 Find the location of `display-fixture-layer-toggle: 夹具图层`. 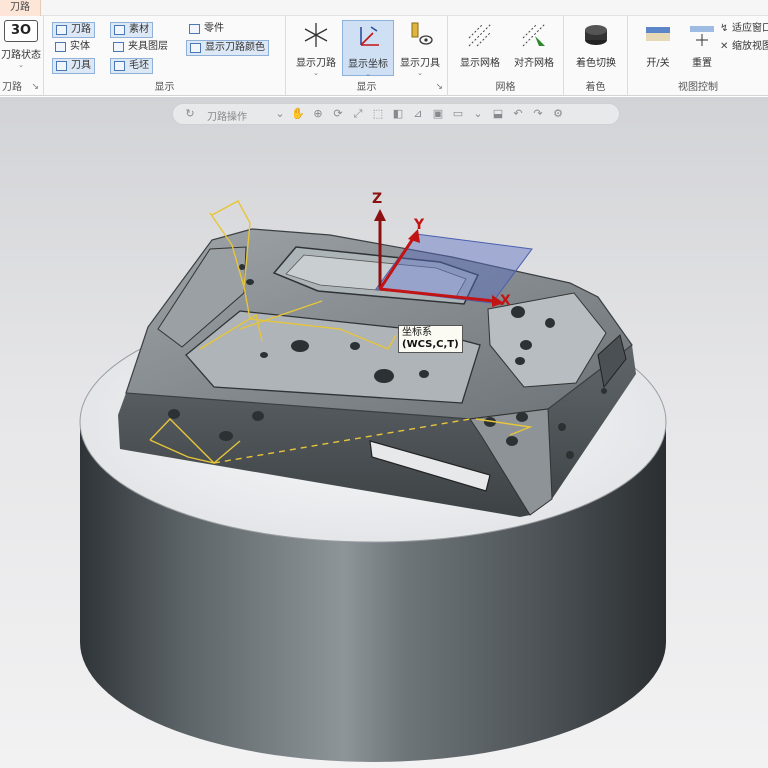

display-fixture-layer-toggle: 夹具图层 is located at coordinates (140, 48).